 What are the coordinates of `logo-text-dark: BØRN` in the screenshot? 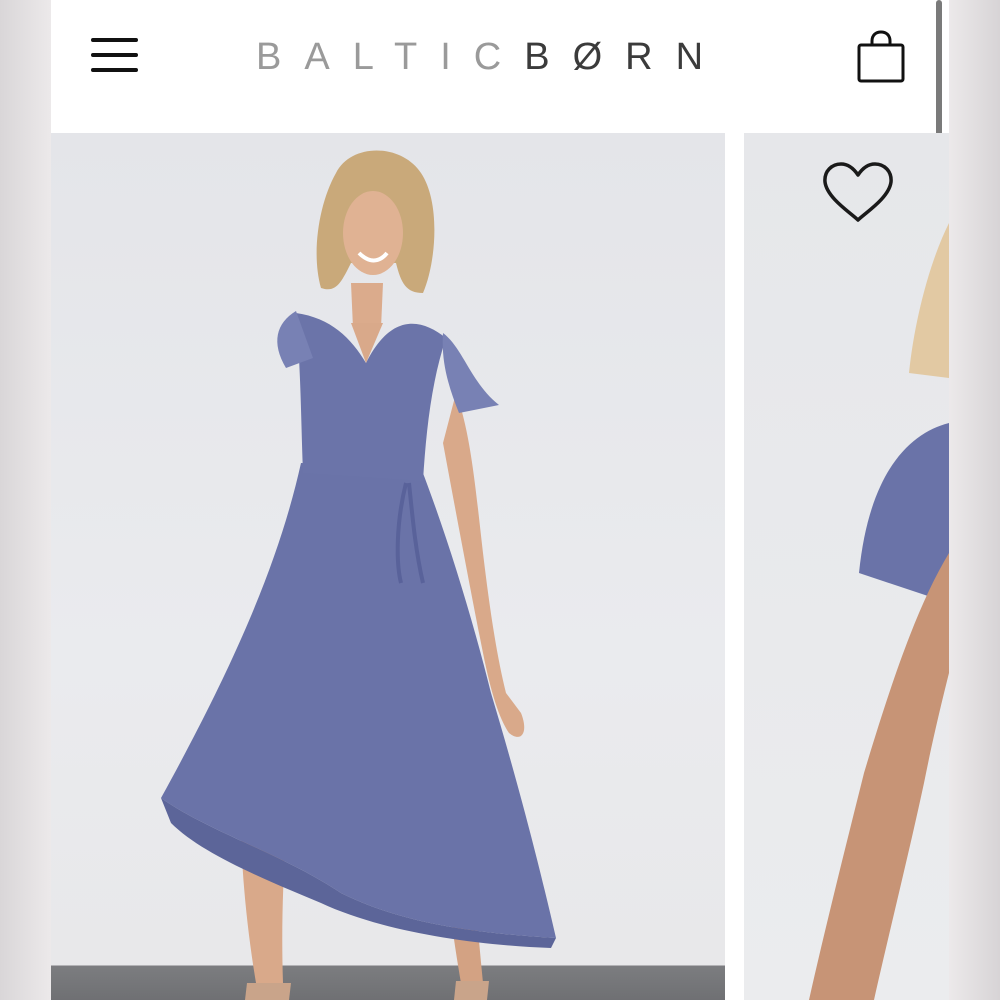 It's located at (625, 56).